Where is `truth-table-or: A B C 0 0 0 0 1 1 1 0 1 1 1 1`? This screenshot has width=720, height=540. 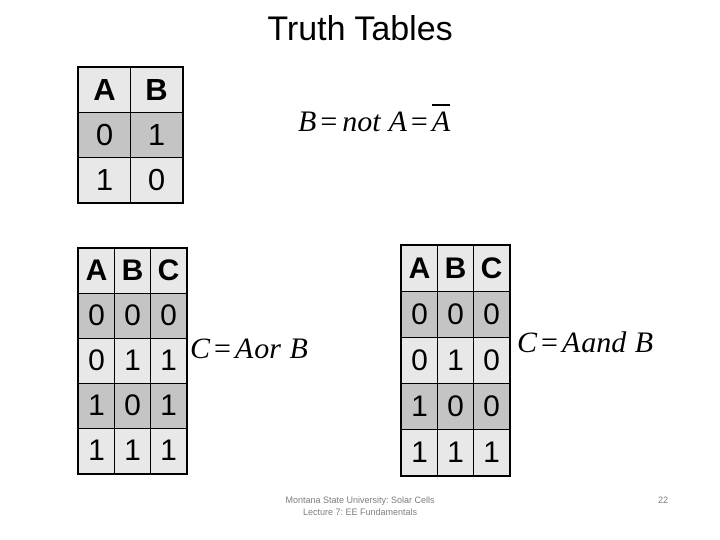 truth-table-or: A B C 0 0 0 0 1 1 1 0 1 1 1 1 is located at coordinates (132, 361).